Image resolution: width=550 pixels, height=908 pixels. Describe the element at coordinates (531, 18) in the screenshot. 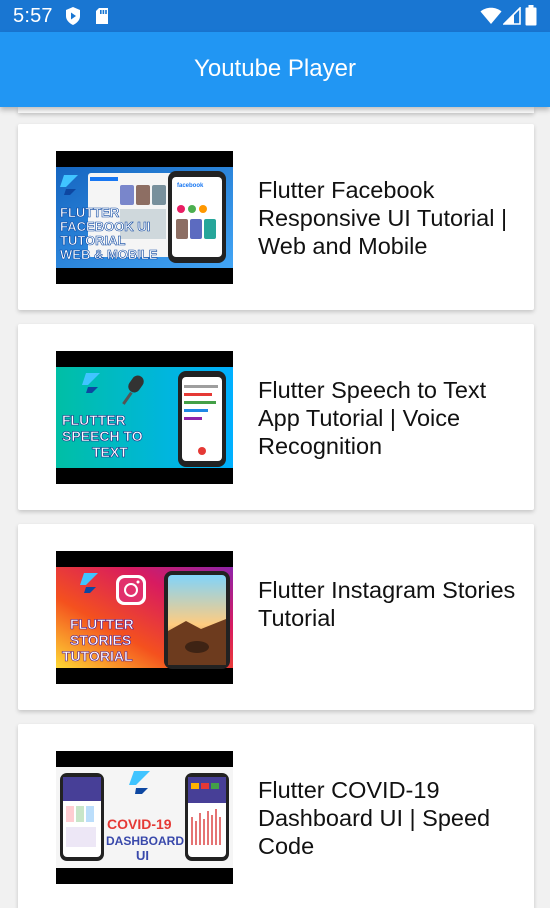

I see `battery-icon` at that location.